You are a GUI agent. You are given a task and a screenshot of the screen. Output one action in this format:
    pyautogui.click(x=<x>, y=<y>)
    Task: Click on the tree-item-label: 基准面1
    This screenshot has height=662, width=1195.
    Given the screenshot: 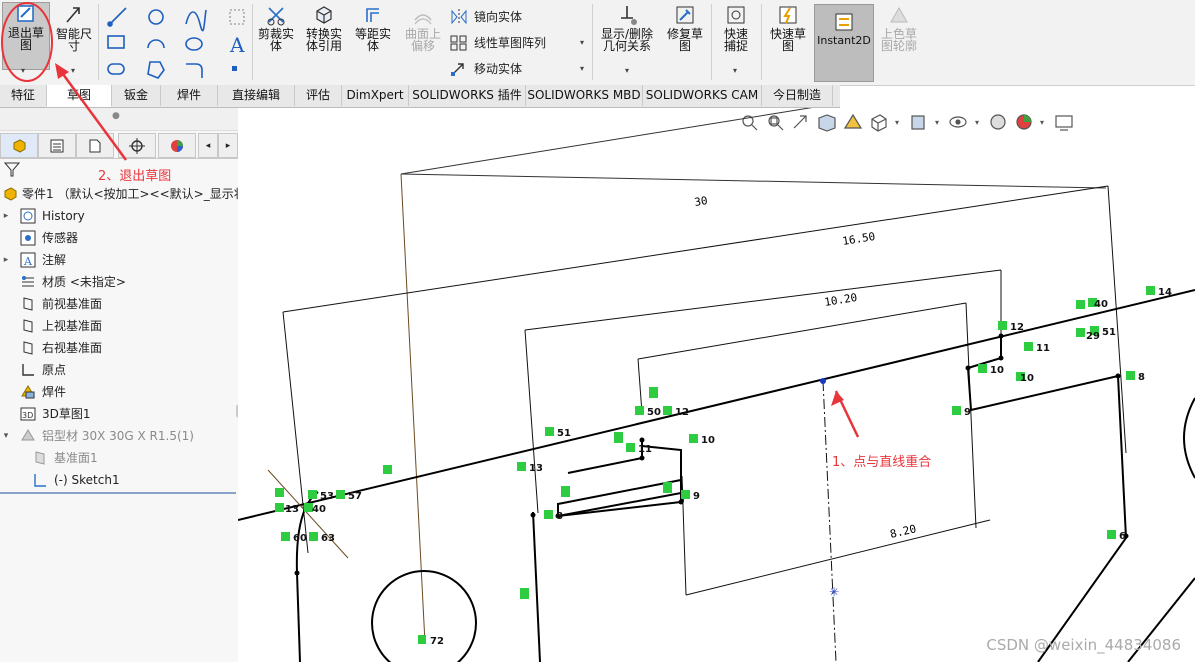 What is the action you would take?
    pyautogui.click(x=76, y=458)
    